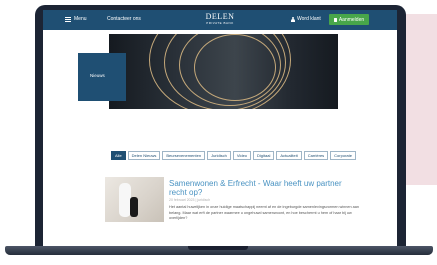  What do you see at coordinates (124, 19) in the screenshot?
I see `contact-link: Contacteer ons` at bounding box center [124, 19].